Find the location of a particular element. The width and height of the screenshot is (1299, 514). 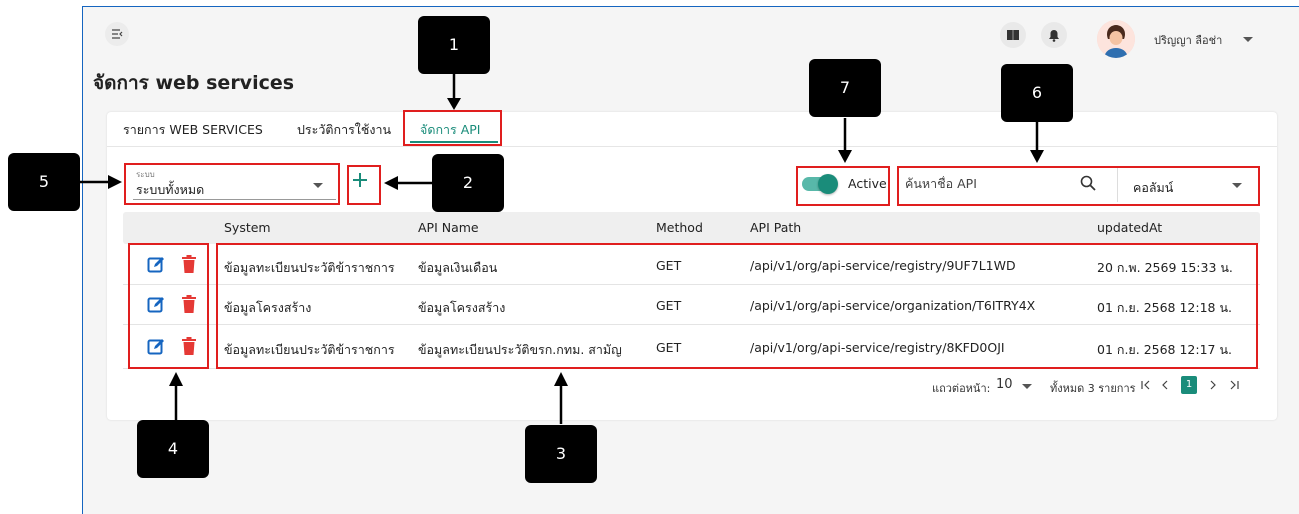

callout-6: 6 is located at coordinates (1037, 93).